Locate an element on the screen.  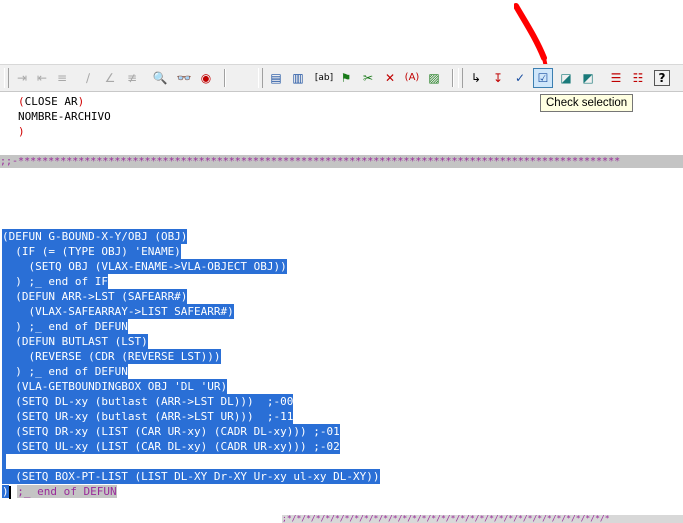
comment-icon: ≡ is located at coordinates (62, 78).